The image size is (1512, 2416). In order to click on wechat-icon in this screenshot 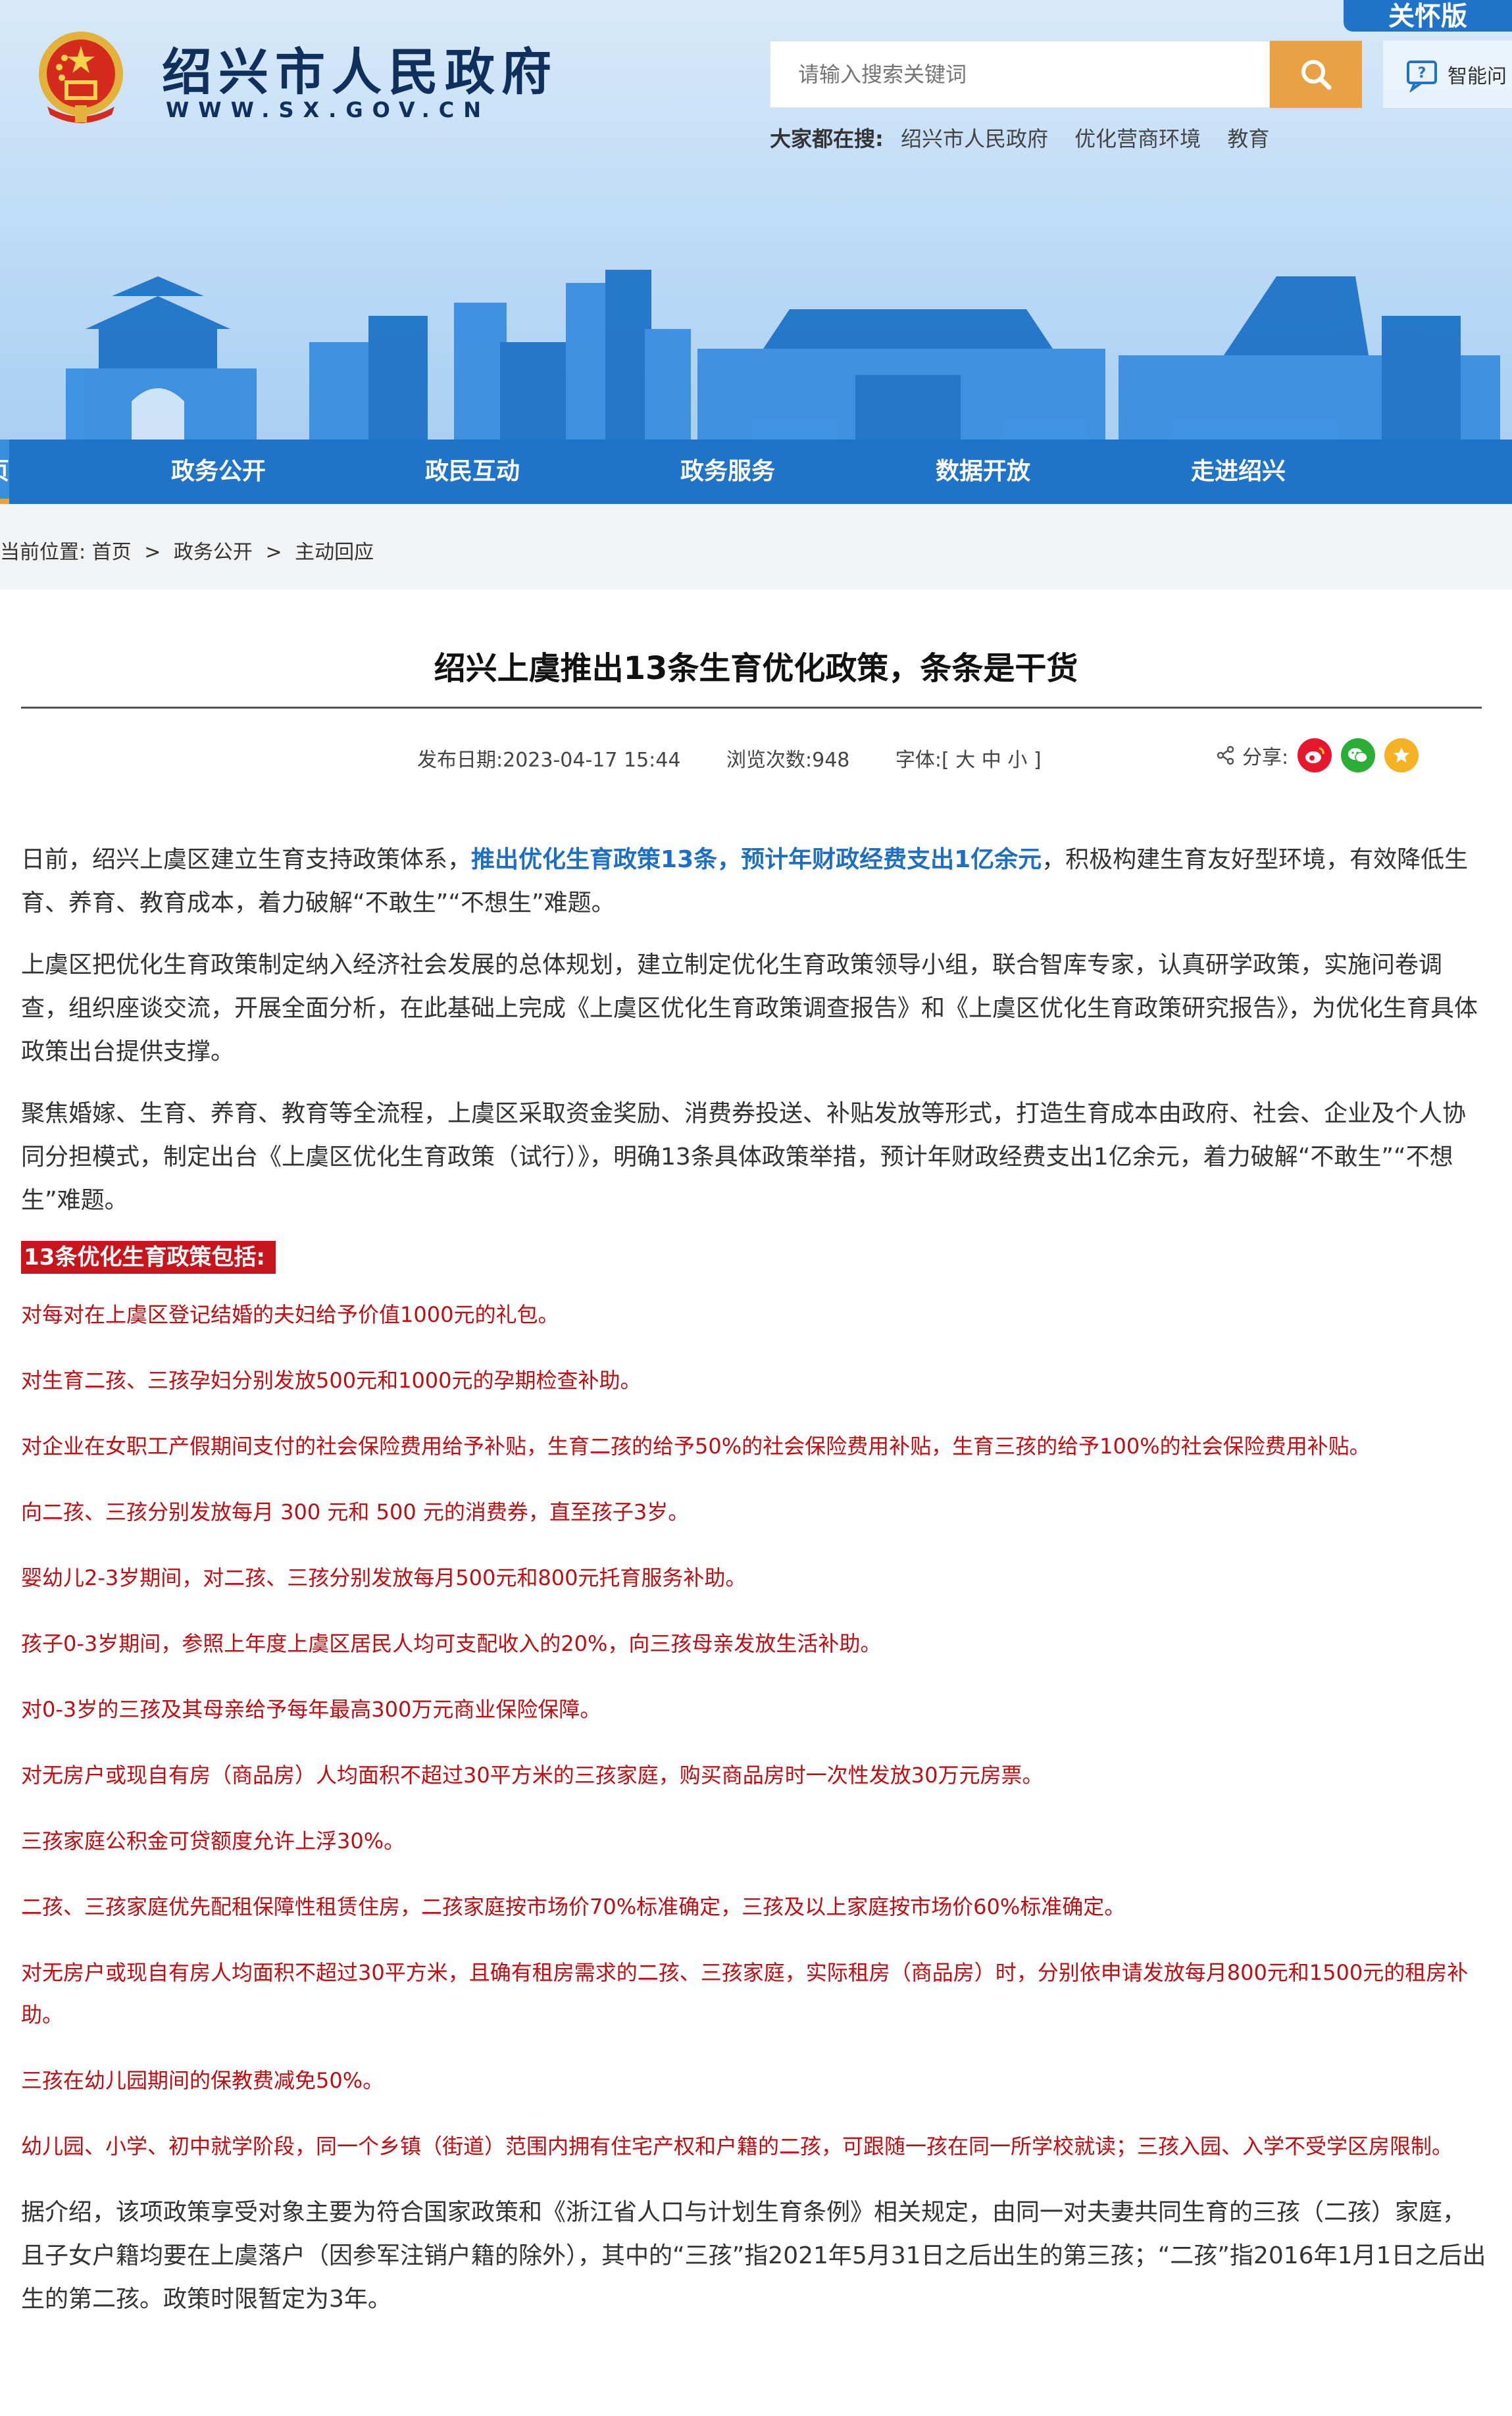, I will do `click(1358, 755)`.